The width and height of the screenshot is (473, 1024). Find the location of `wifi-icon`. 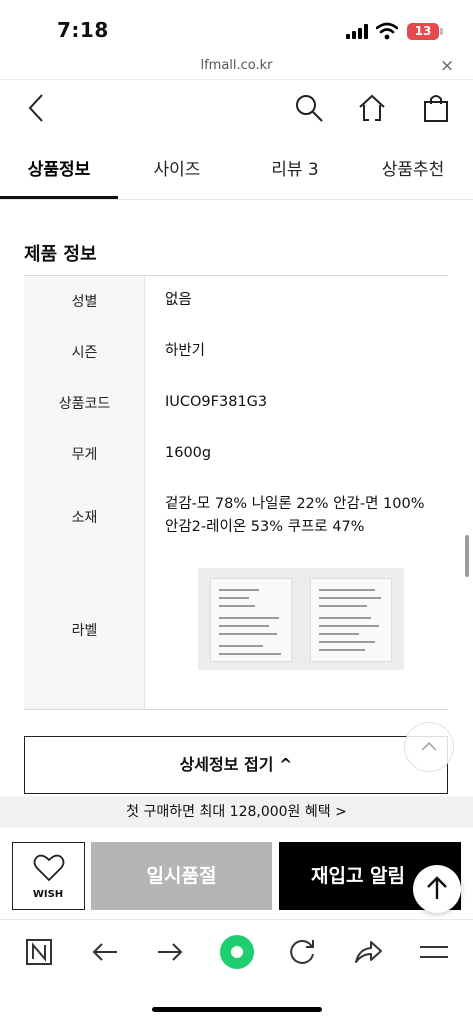

wifi-icon is located at coordinates (387, 31).